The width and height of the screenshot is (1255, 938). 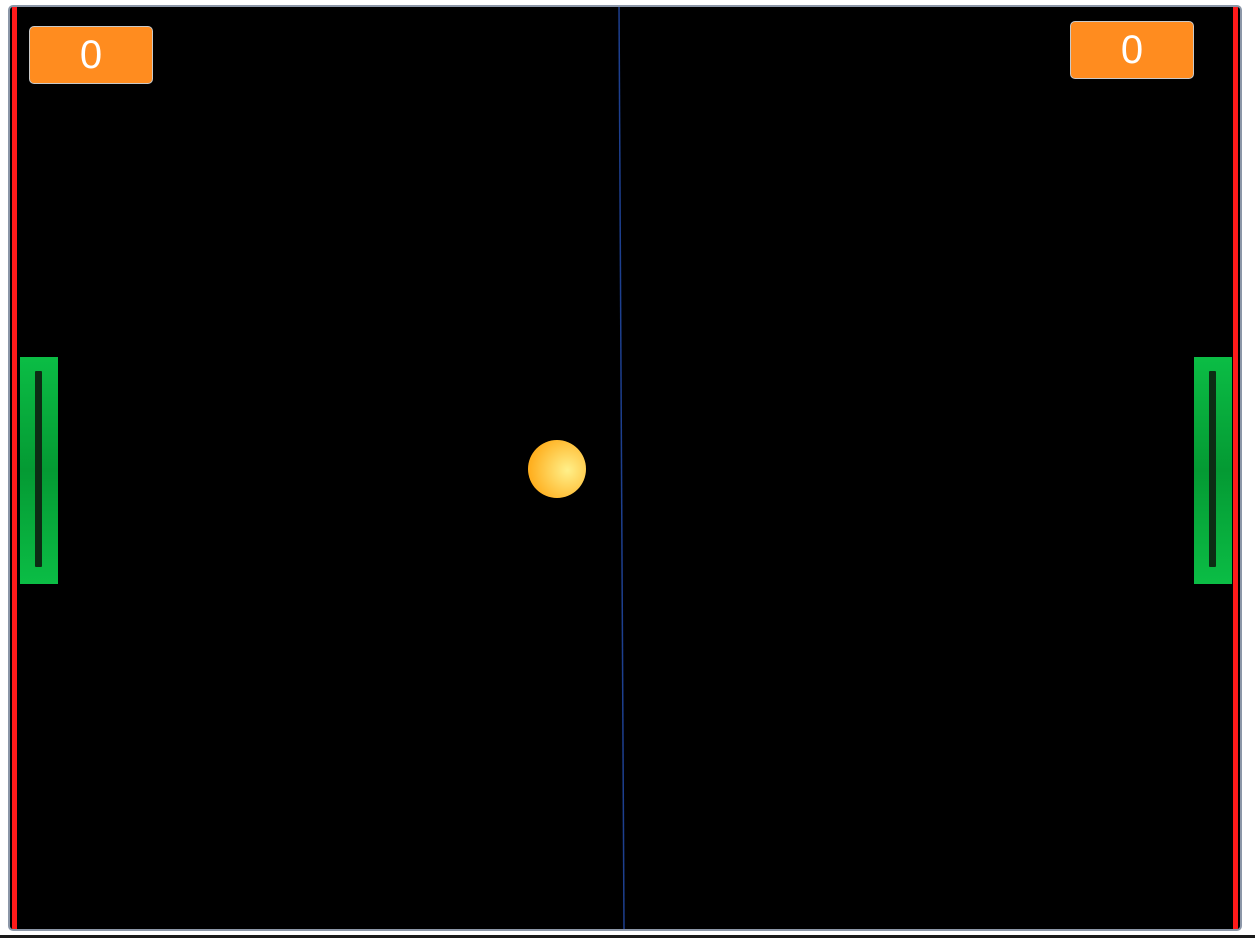 What do you see at coordinates (557, 469) in the screenshot?
I see `ball` at bounding box center [557, 469].